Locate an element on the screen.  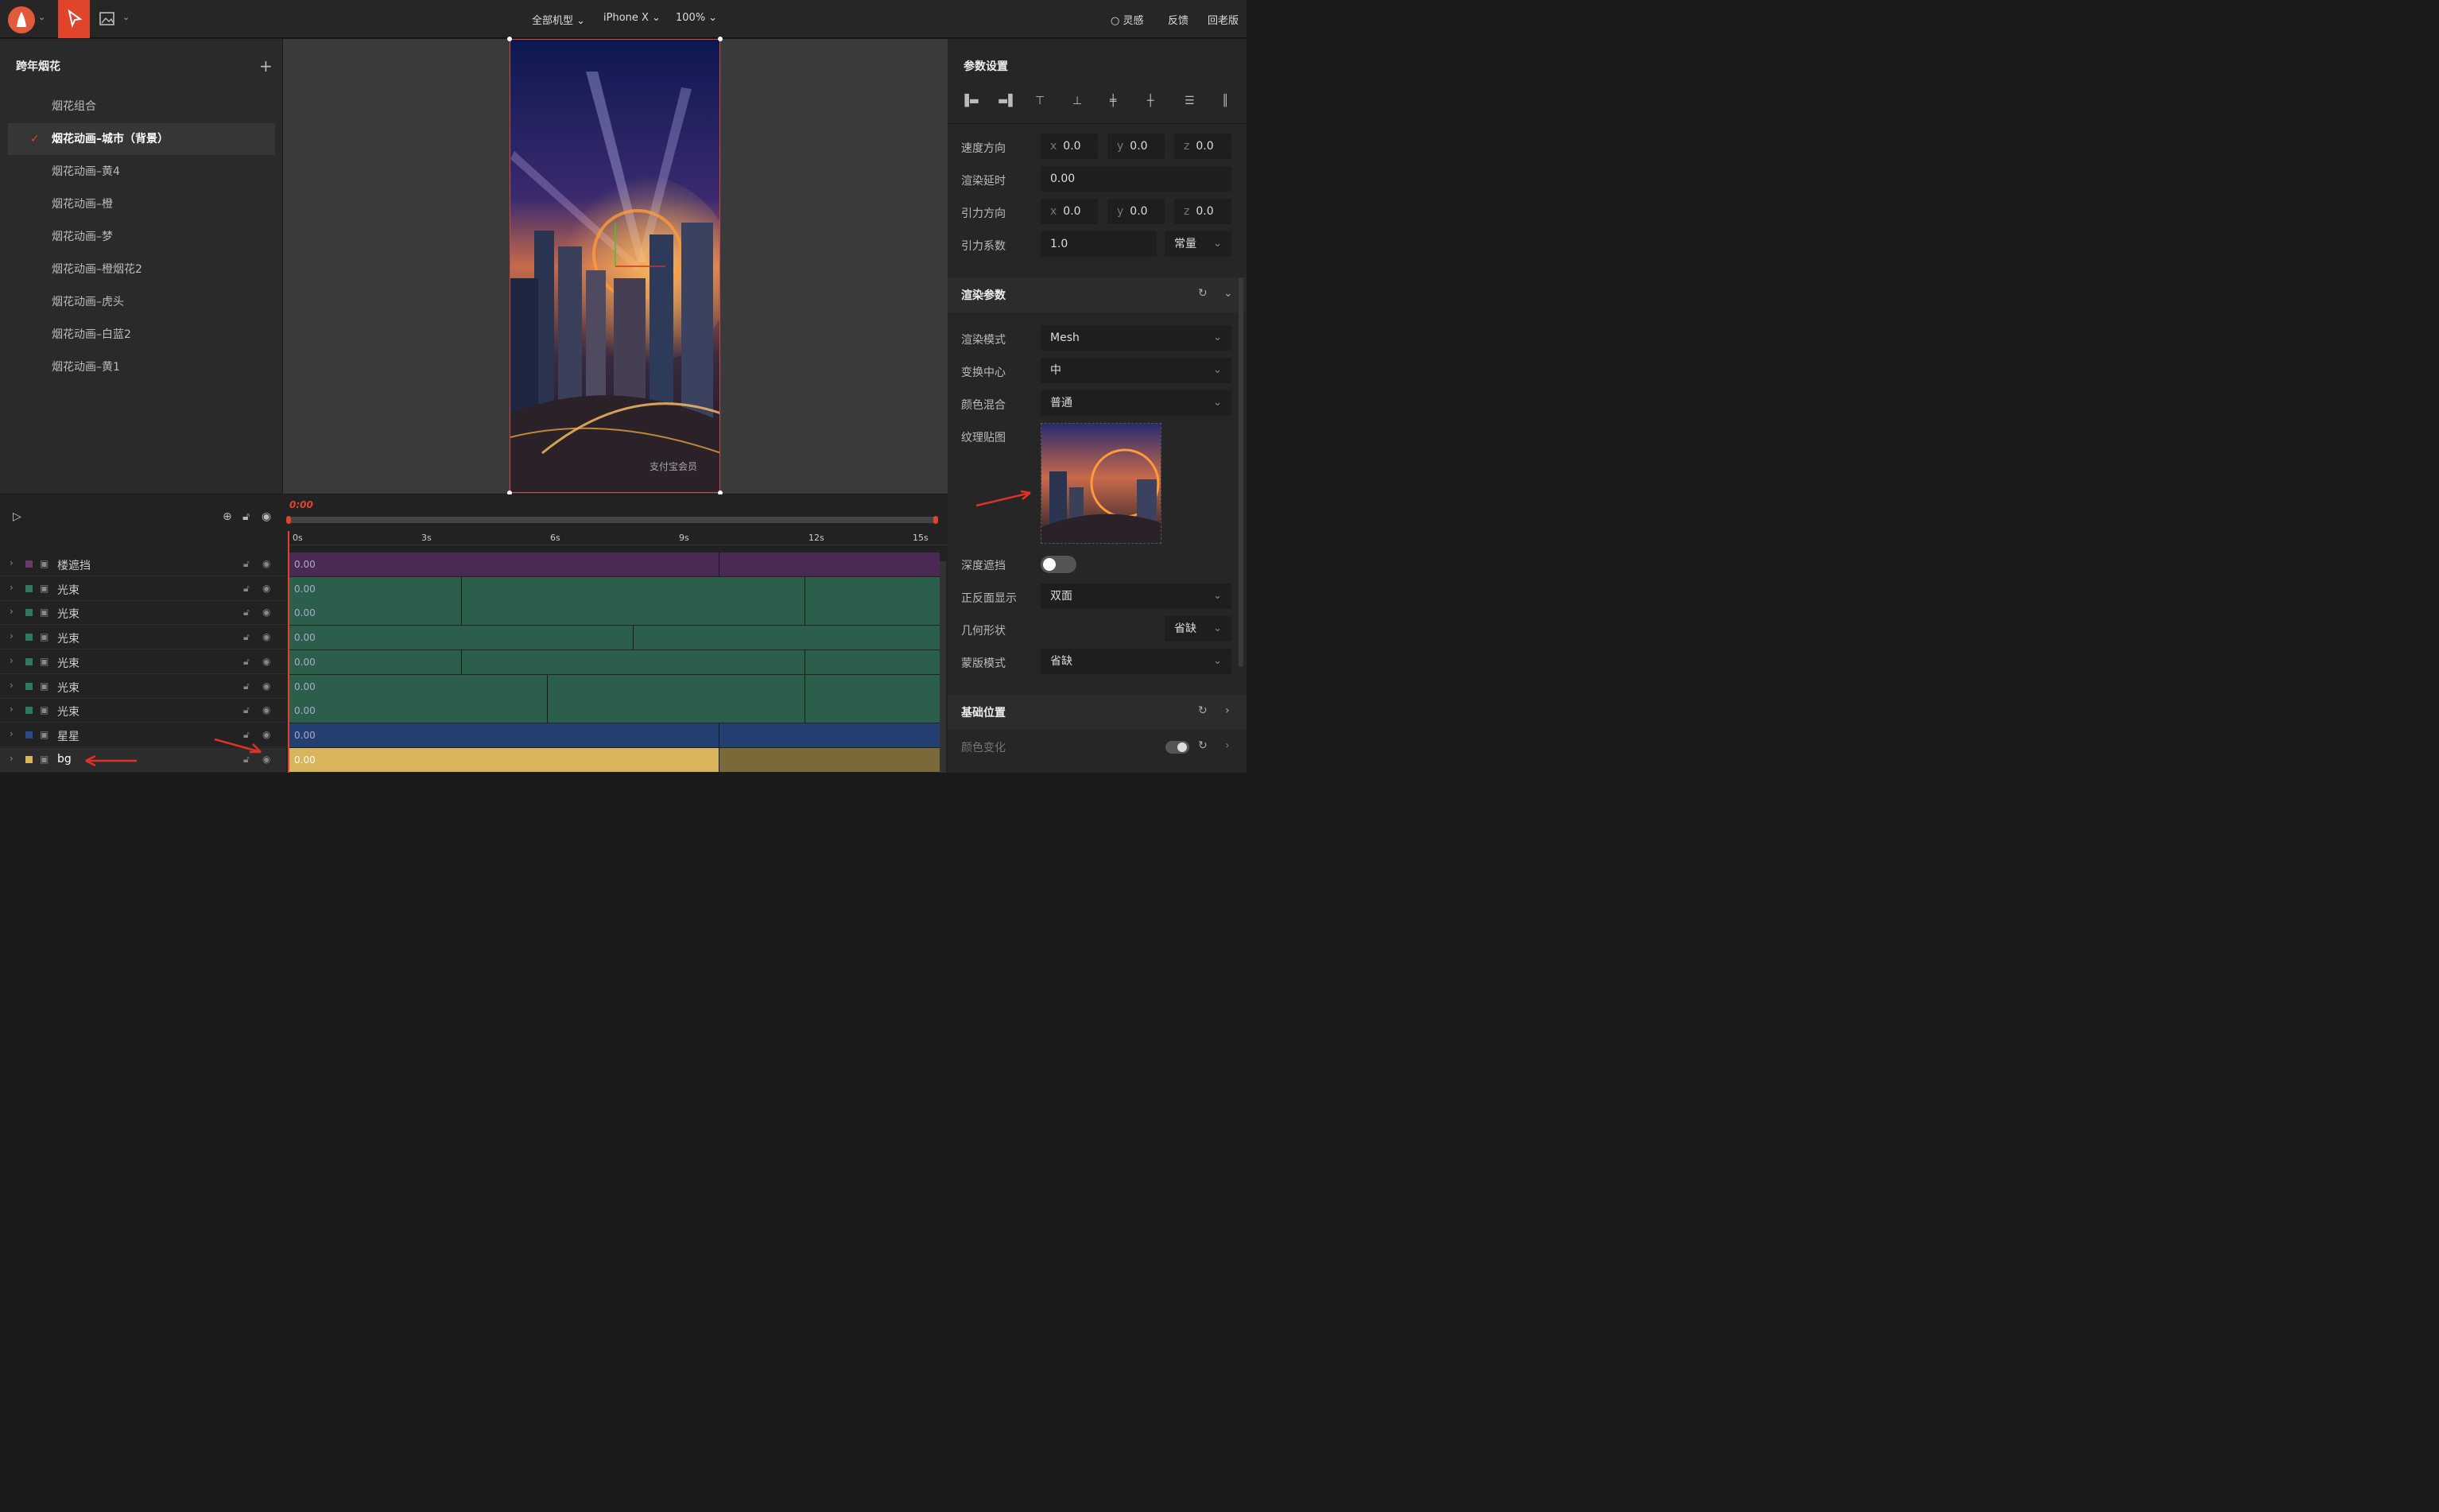
stage-canvas: 支付宝会员 is located at coordinates (615, 266).